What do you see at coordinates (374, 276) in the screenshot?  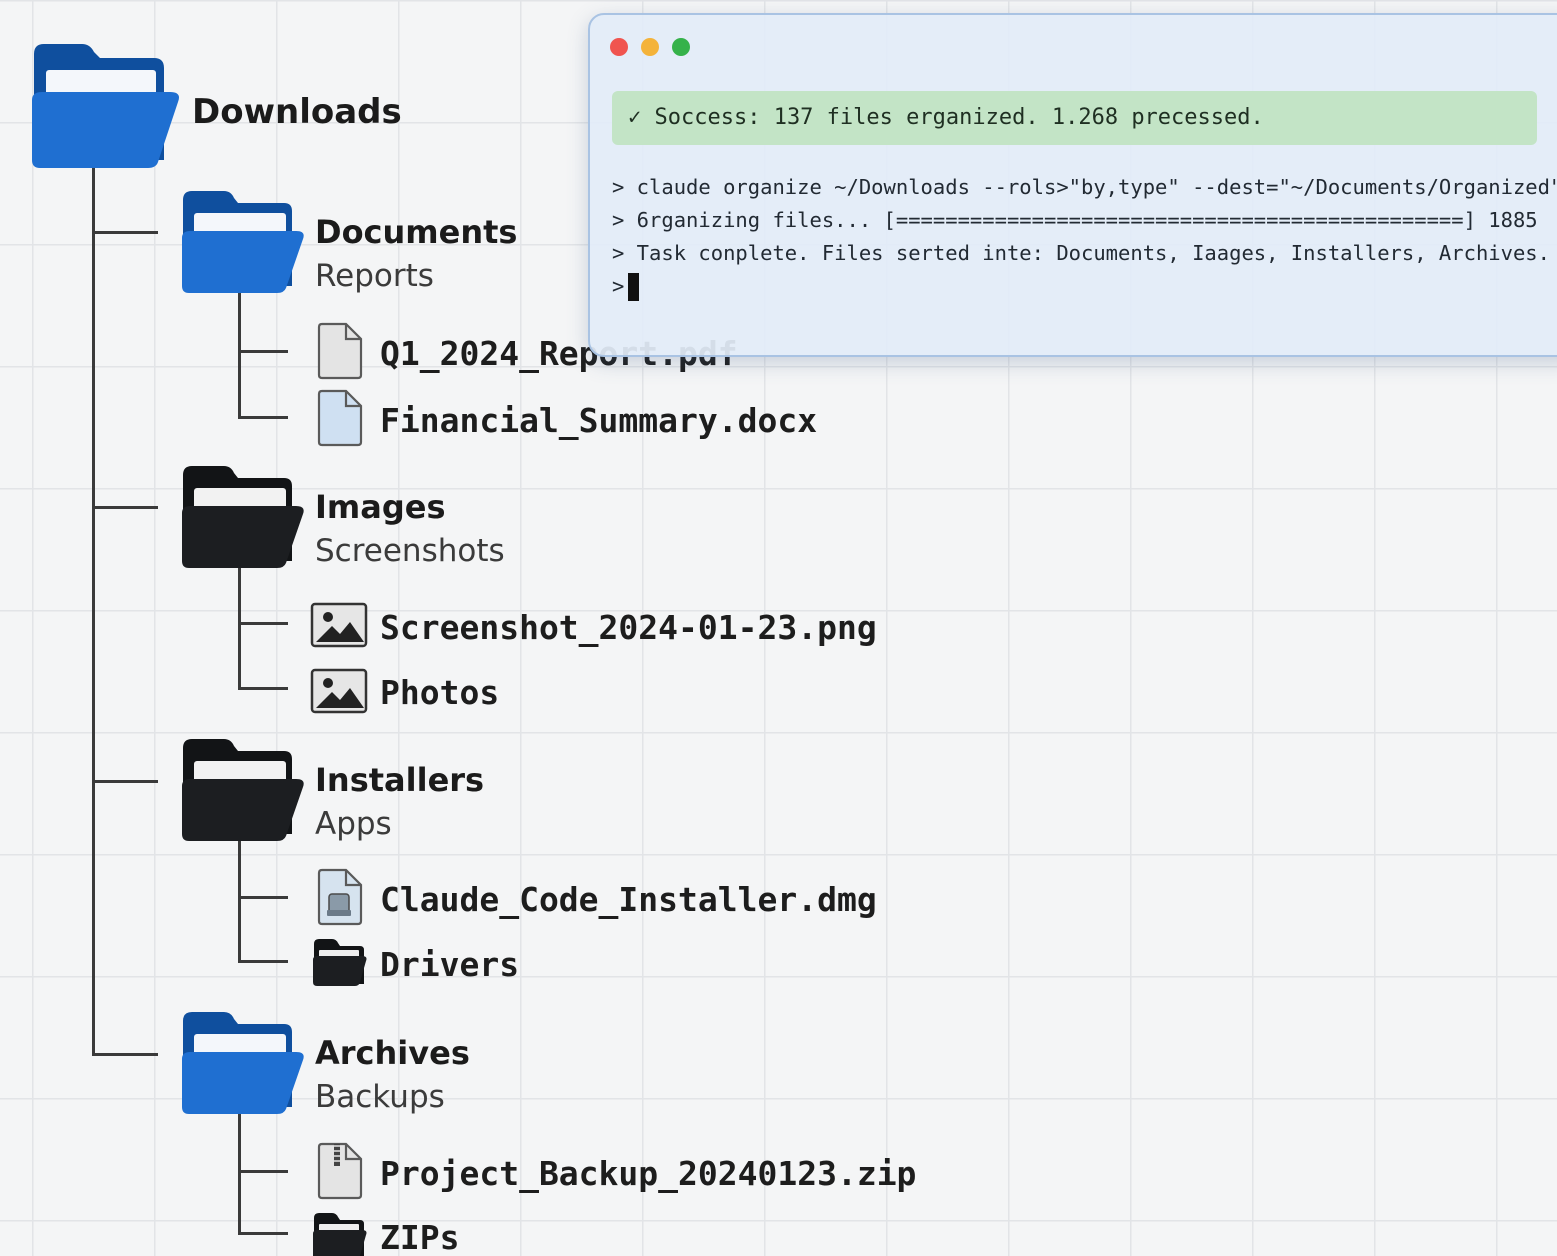 I see `folder-subtitle-reports: Reports` at bounding box center [374, 276].